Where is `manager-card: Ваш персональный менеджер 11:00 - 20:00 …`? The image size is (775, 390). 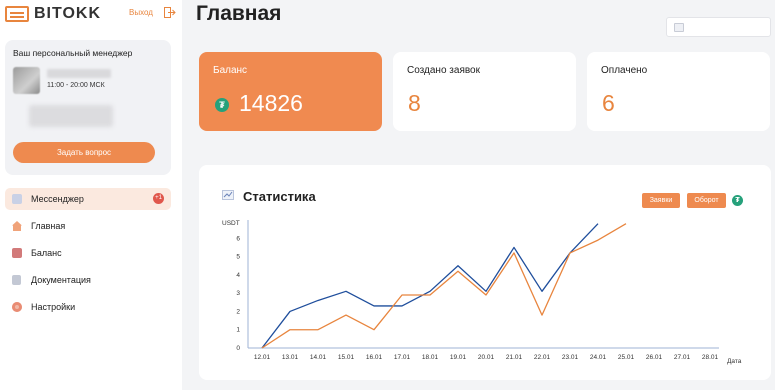
manager-card: Ваш персональный менеджер 11:00 - 20:00 … is located at coordinates (88, 107).